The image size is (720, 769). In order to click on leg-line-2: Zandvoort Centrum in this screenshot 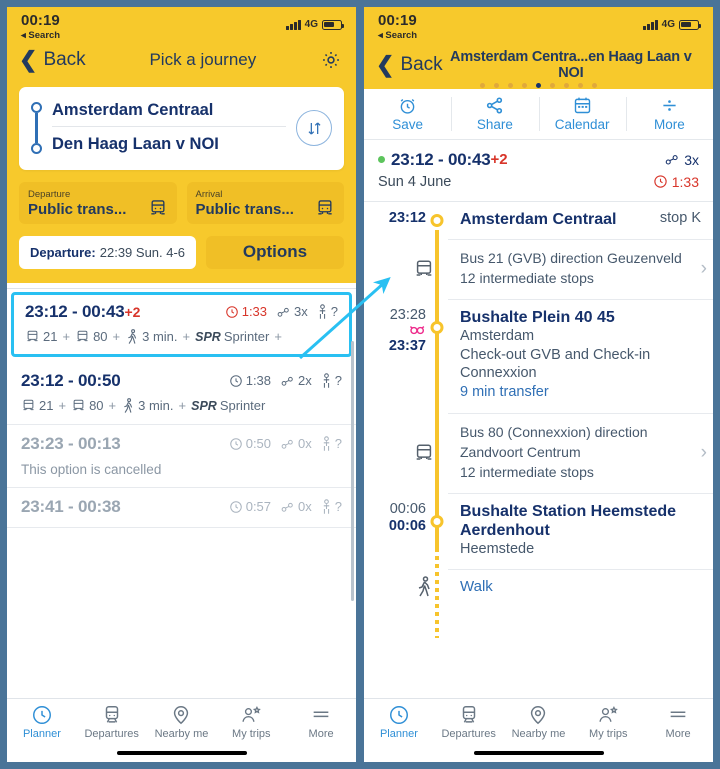, I will do `click(520, 452)`.